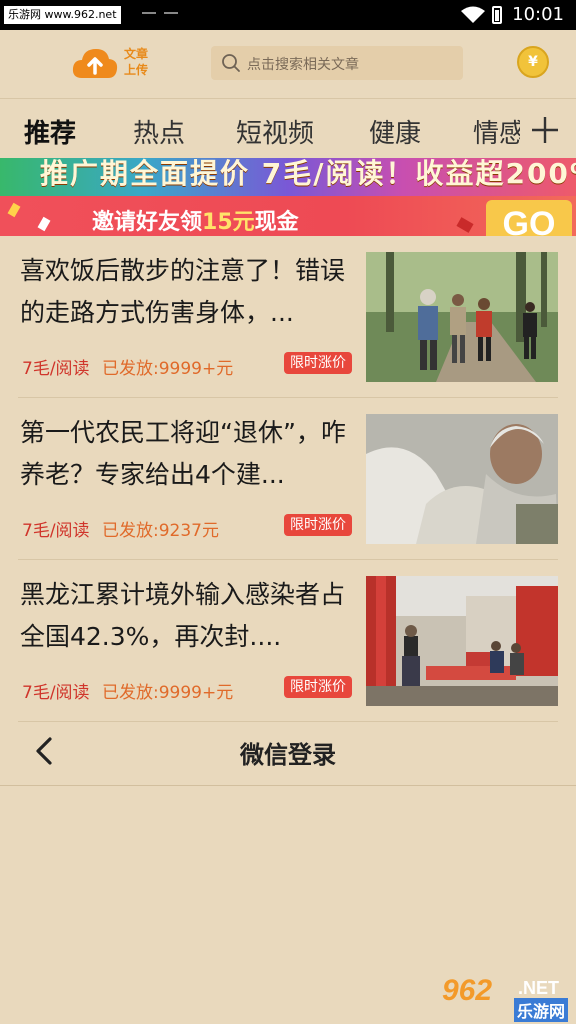 The image size is (576, 1024). I want to click on category-tabs: 推荐 热点 短视频 健康 情感, so click(288, 128).